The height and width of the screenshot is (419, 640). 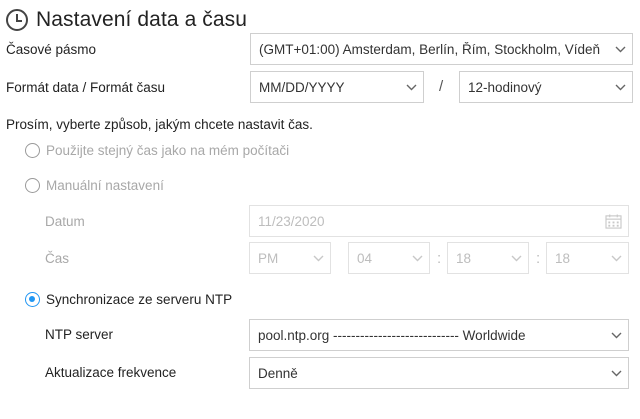 I want to click on date-value: 11/23/2020, so click(x=291, y=221).